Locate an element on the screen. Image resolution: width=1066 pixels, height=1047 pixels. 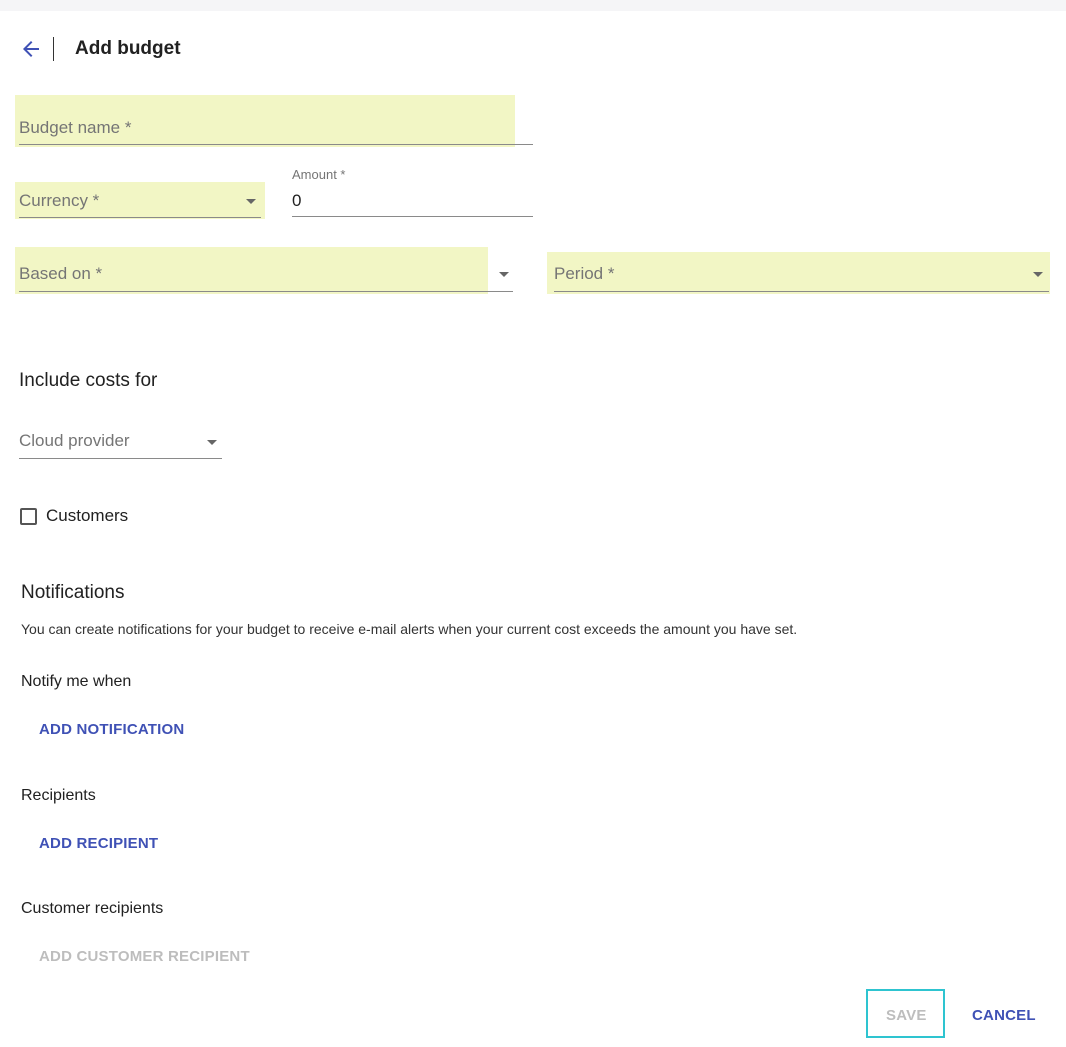
currency-select: Currency * is located at coordinates (140, 200).